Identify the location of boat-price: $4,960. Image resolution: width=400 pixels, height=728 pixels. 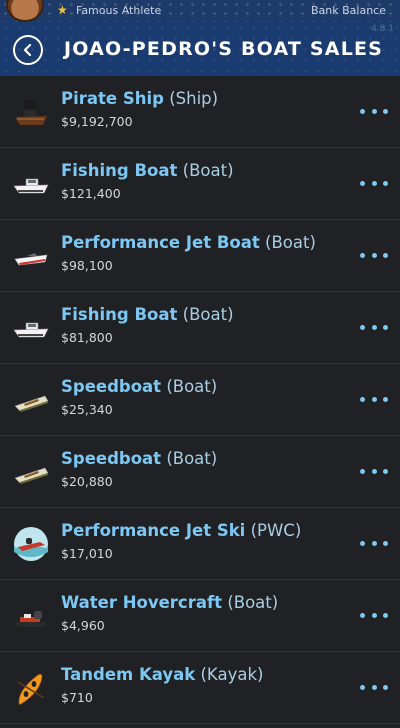
(83, 625).